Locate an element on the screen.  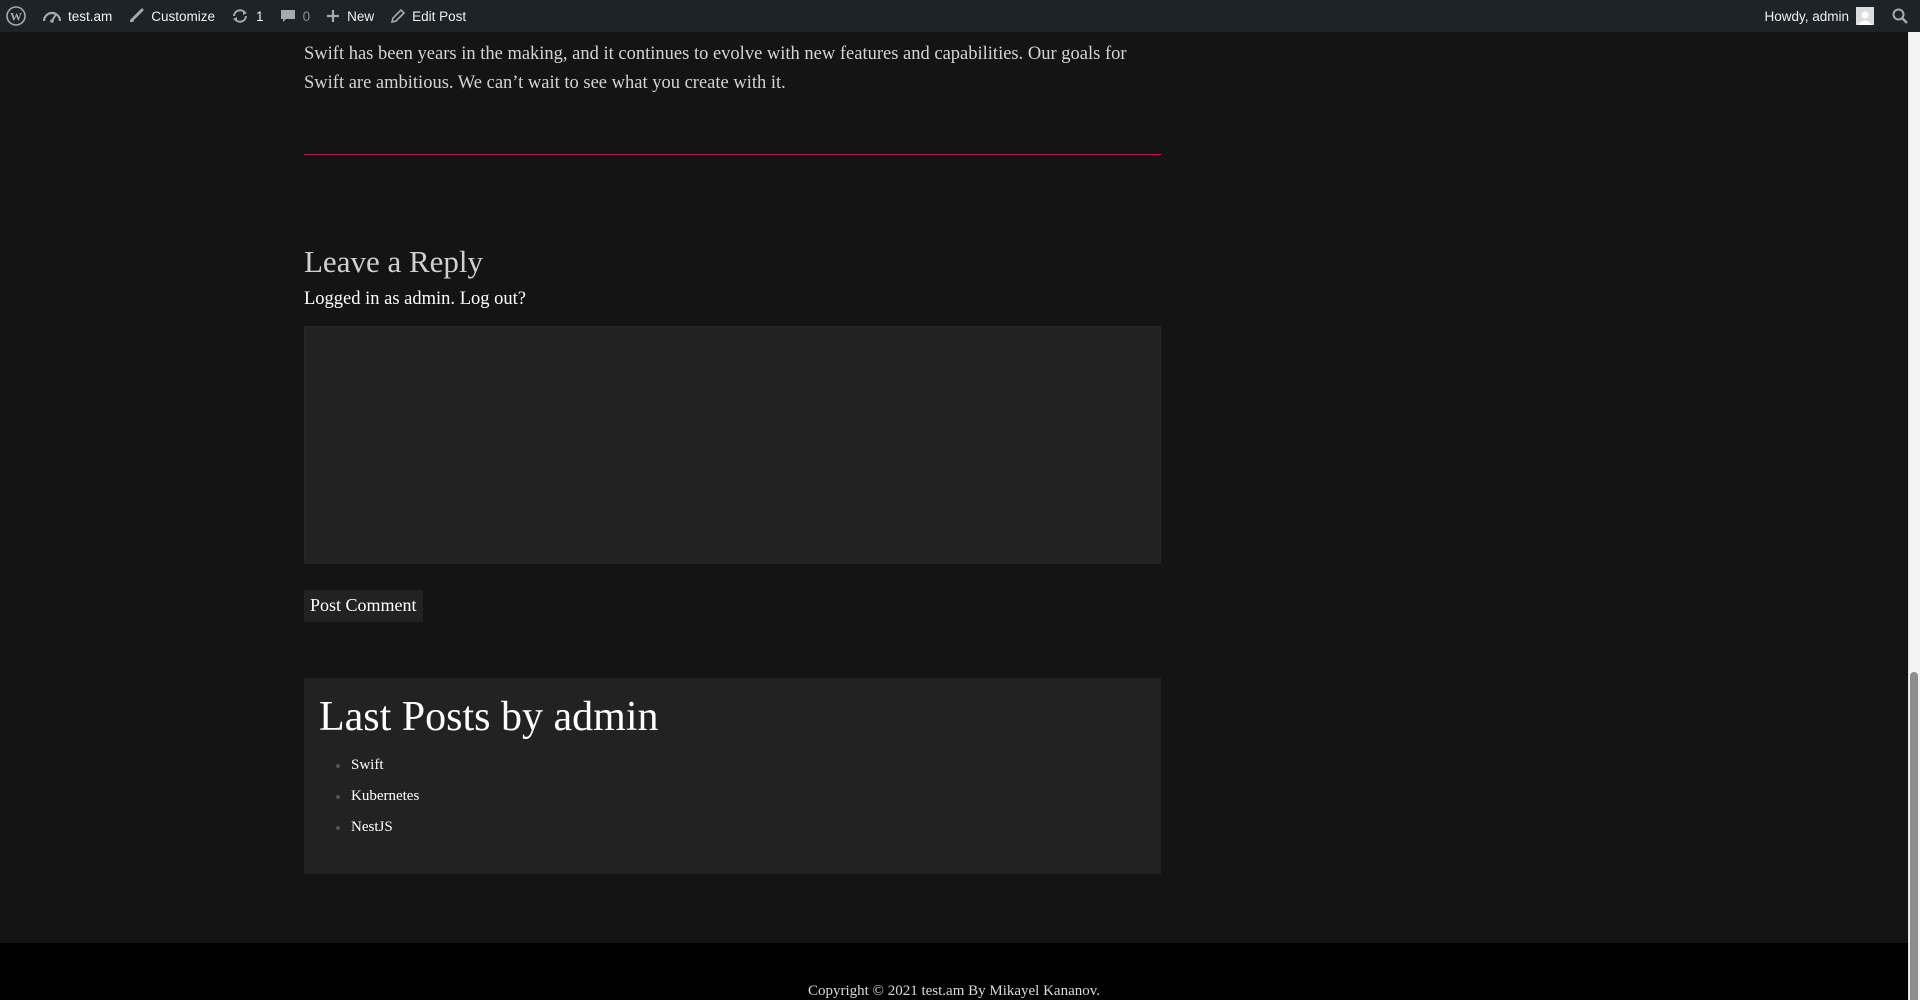
logout-link: Log out? is located at coordinates (493, 299).